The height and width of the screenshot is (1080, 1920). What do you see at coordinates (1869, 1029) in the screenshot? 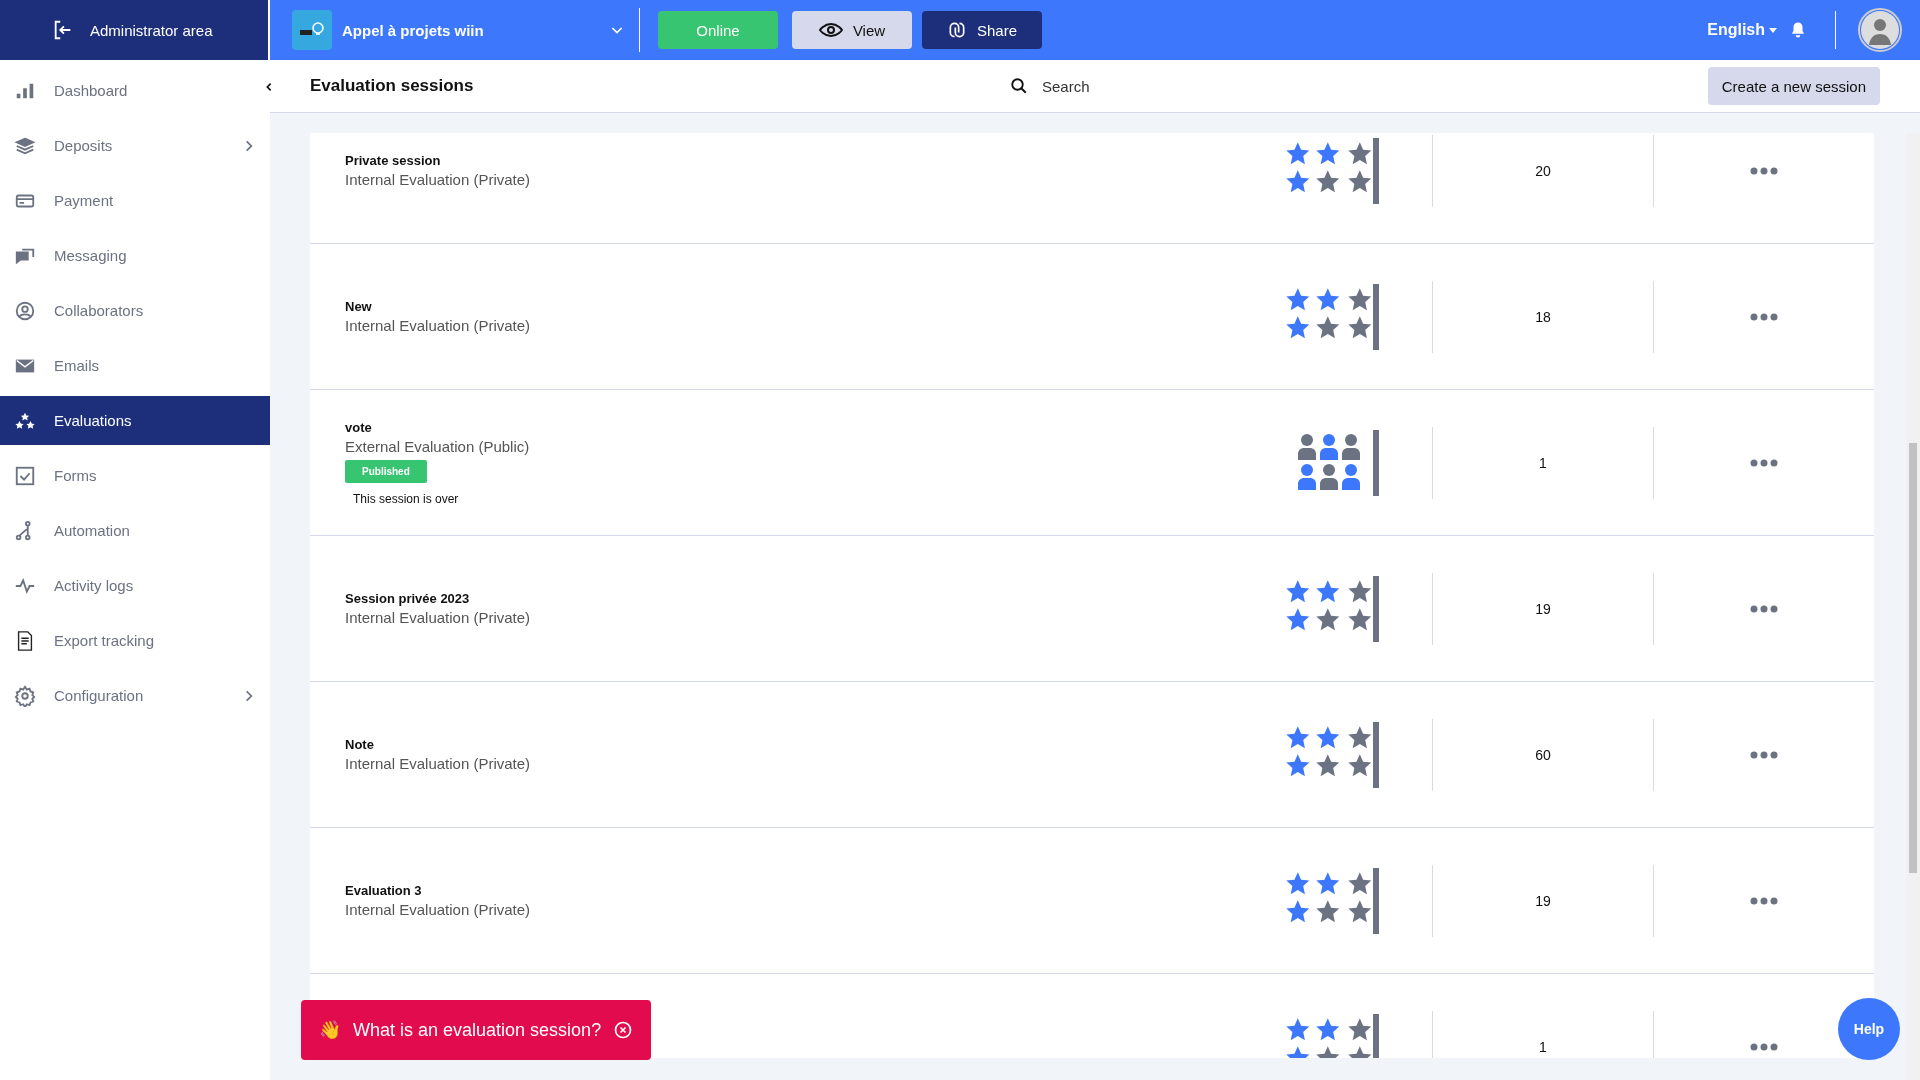
I see `help-button: Help` at bounding box center [1869, 1029].